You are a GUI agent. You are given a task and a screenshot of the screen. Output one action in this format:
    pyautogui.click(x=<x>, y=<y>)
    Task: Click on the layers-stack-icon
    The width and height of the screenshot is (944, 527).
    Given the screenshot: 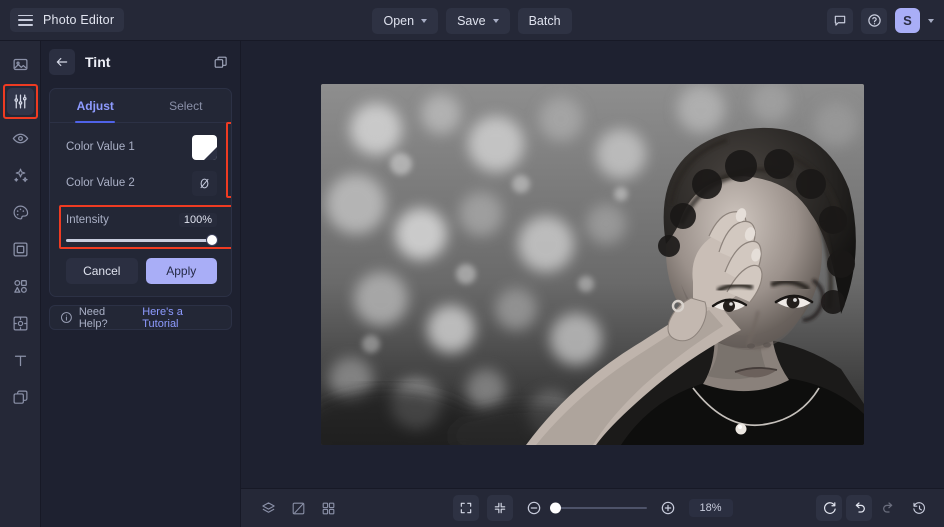 What is the action you would take?
    pyautogui.click(x=268, y=507)
    